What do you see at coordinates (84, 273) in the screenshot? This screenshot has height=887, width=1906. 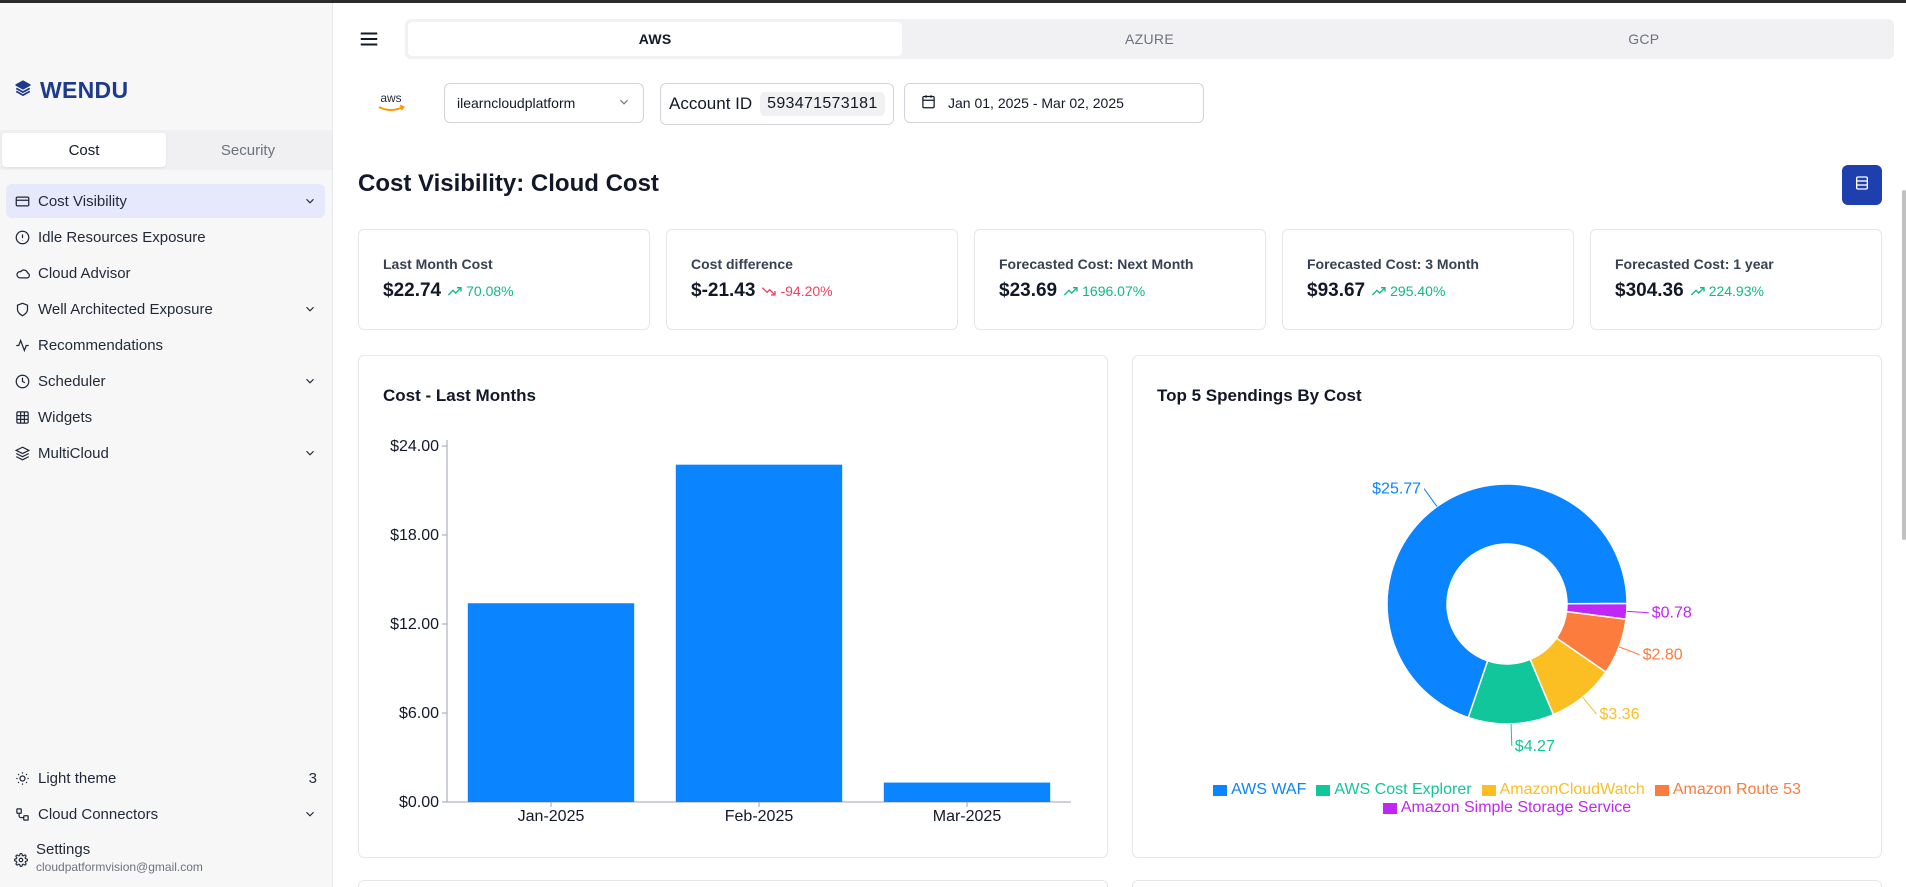 I see `sidebar-item-label: Cloud Advisor` at bounding box center [84, 273].